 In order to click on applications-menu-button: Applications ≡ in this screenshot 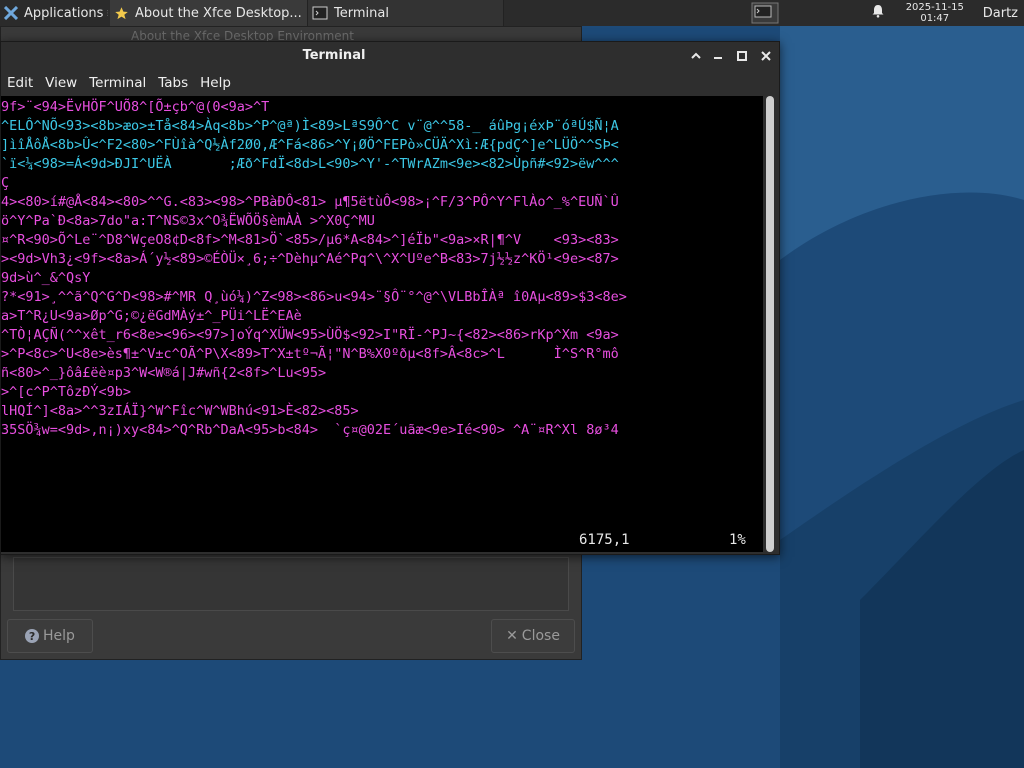, I will do `click(54, 13)`.